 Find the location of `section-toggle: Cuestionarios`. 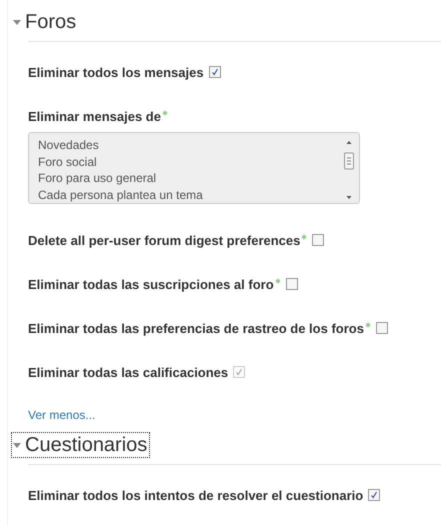

section-toggle: Cuestionarios is located at coordinates (80, 445).